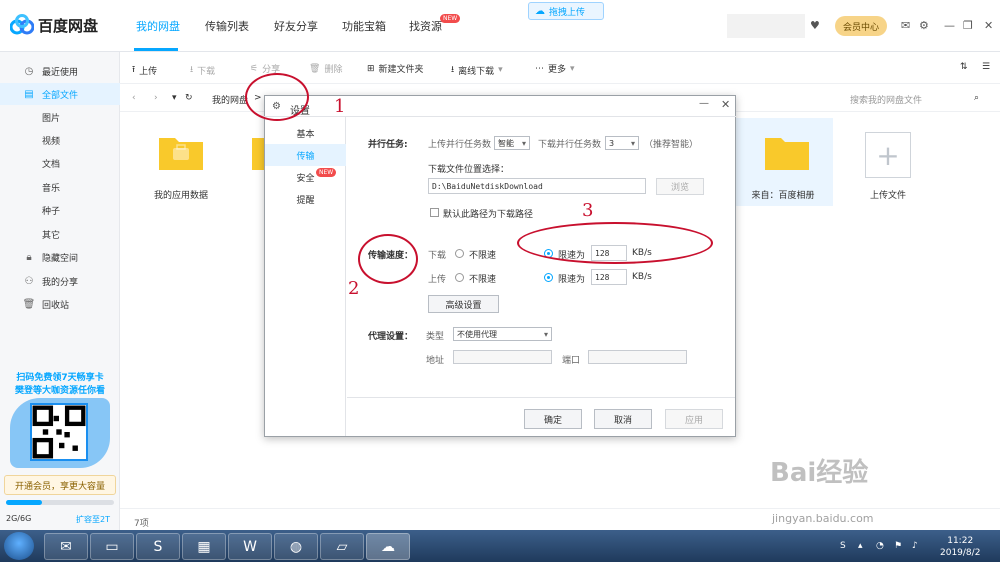 This screenshot has height=562, width=1000. I want to click on tab-find-resources: 找资源, so click(425, 26).